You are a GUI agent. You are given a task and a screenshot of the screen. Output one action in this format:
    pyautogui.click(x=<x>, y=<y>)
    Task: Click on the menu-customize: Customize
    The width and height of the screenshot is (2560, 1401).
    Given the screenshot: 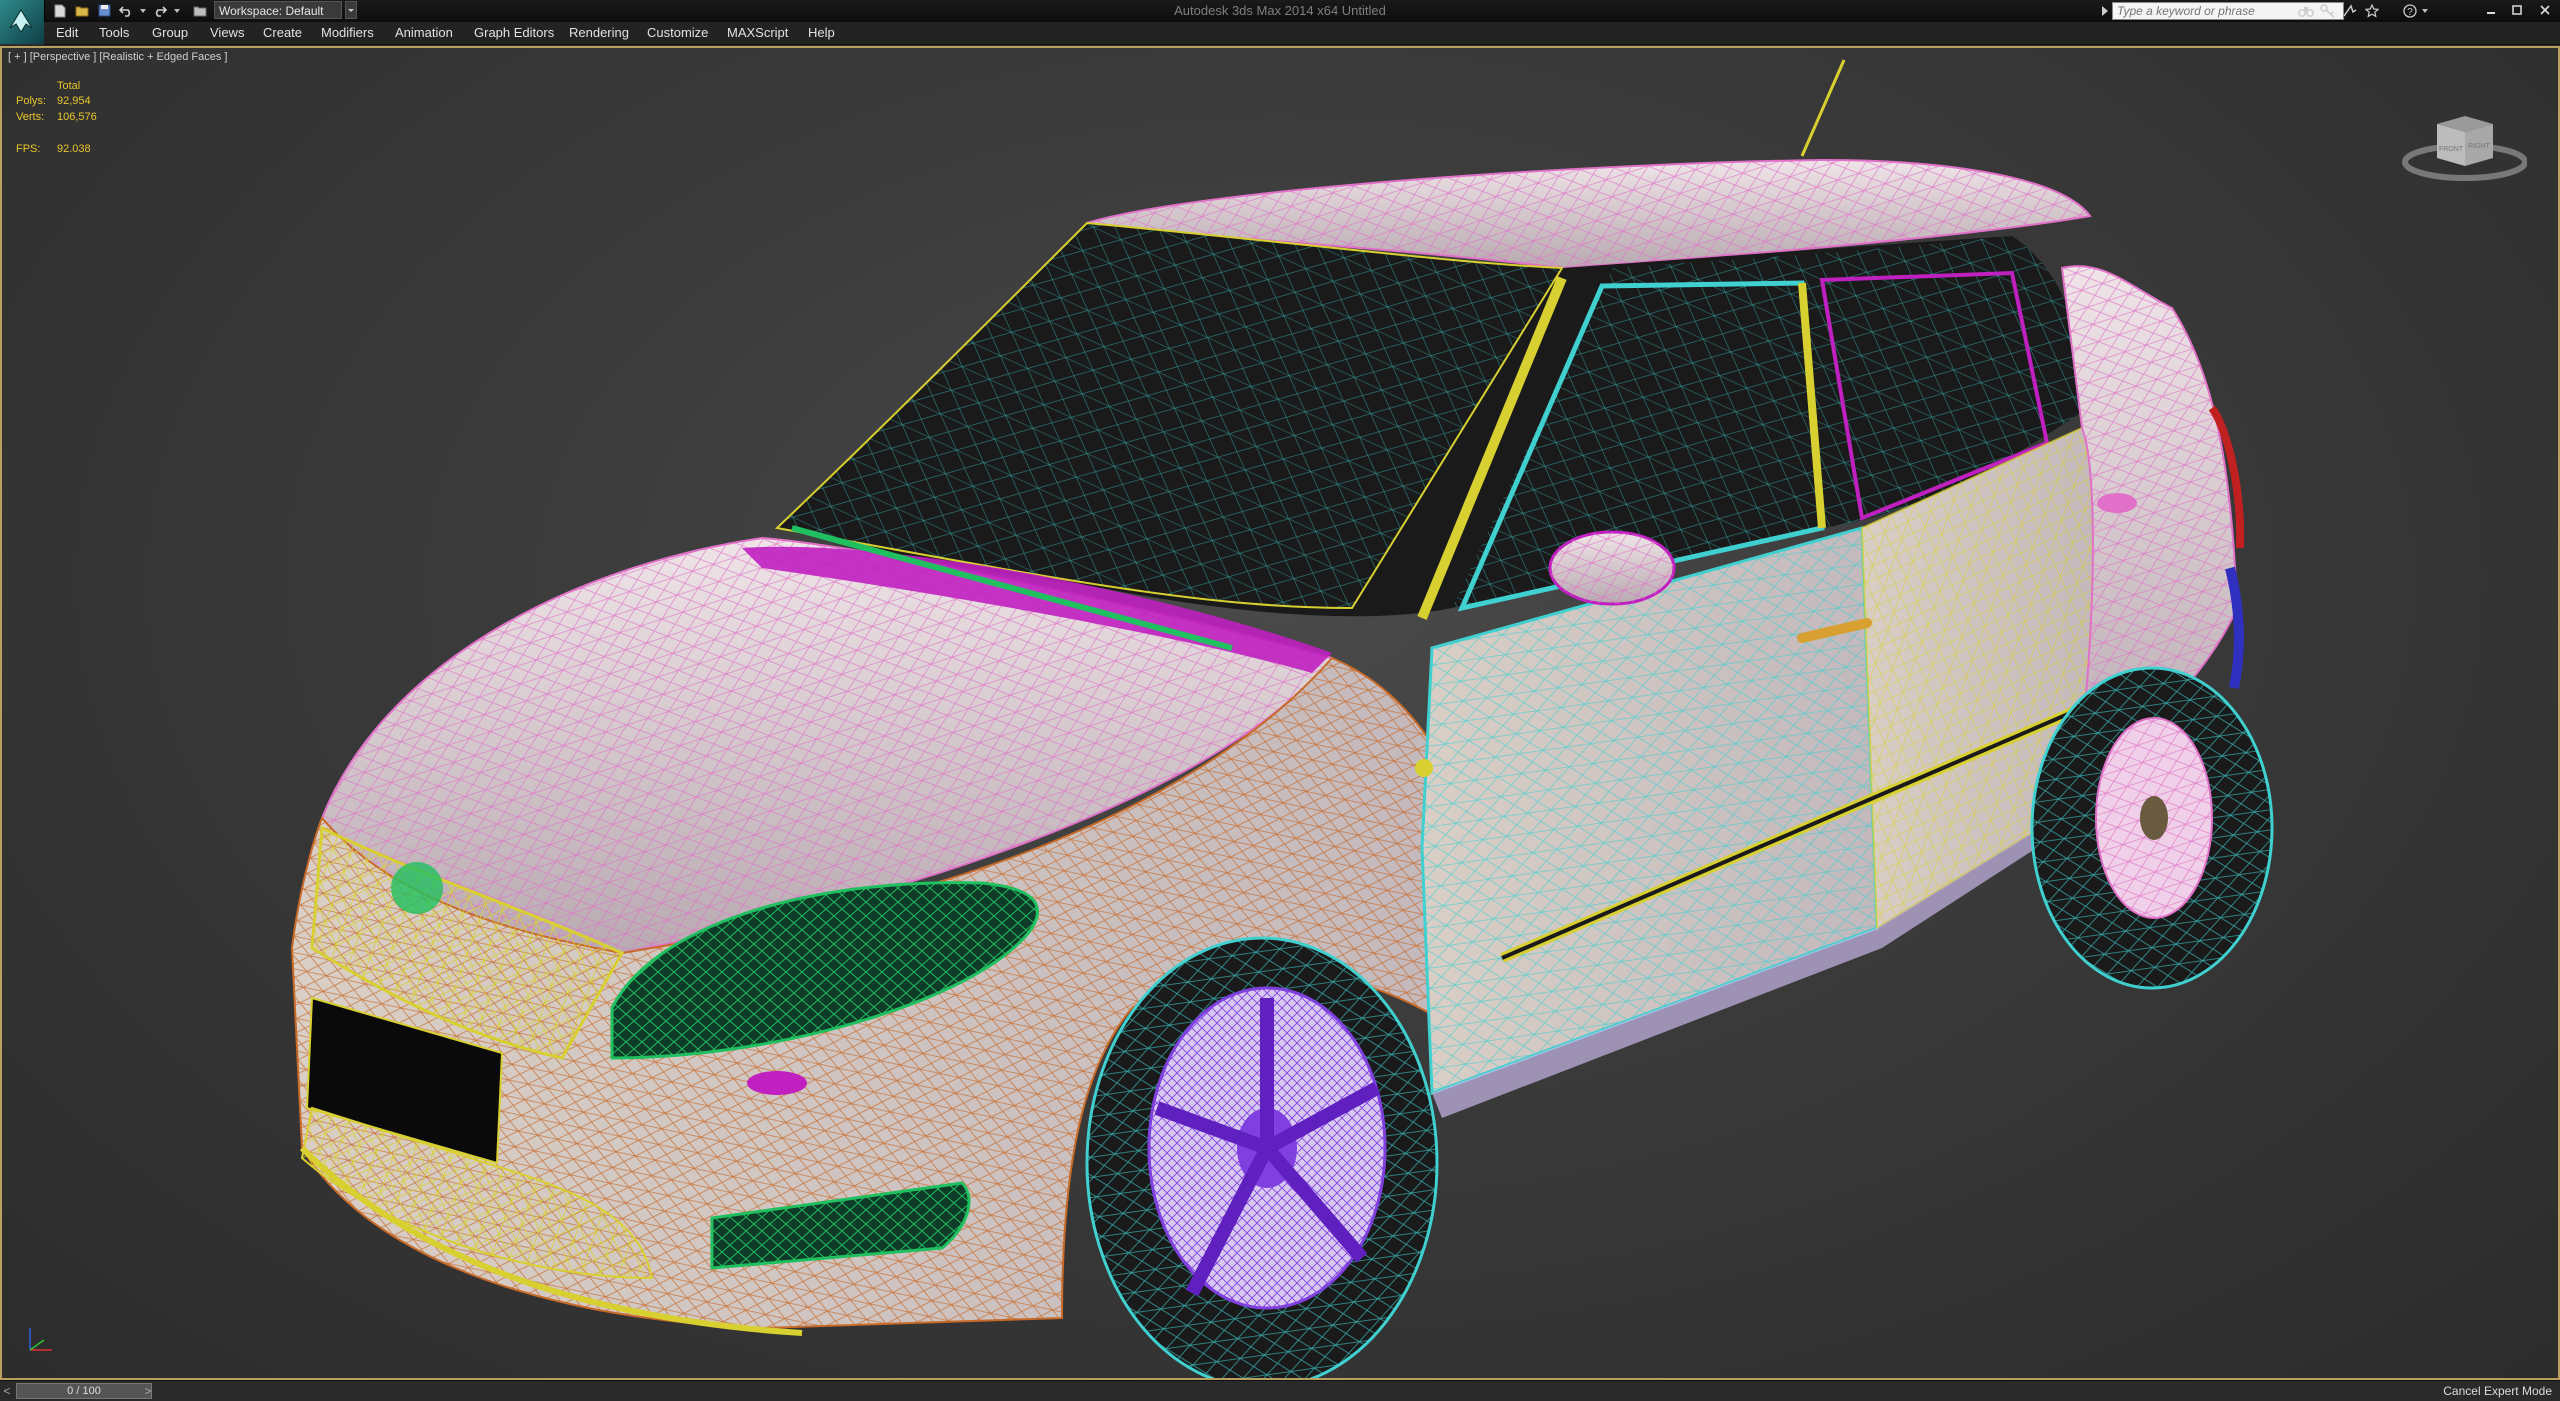 What is the action you would take?
    pyautogui.click(x=677, y=33)
    